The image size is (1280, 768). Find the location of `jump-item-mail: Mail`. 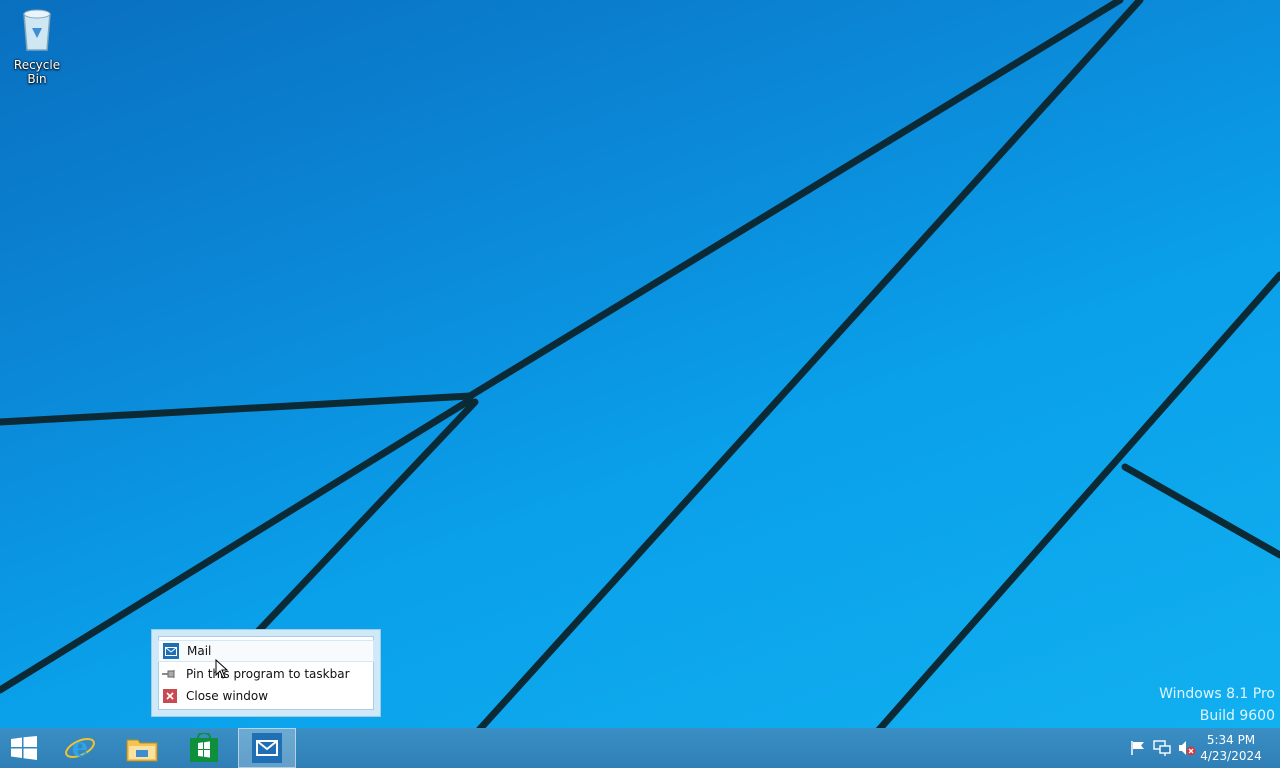

jump-item-mail: Mail is located at coordinates (266, 651).